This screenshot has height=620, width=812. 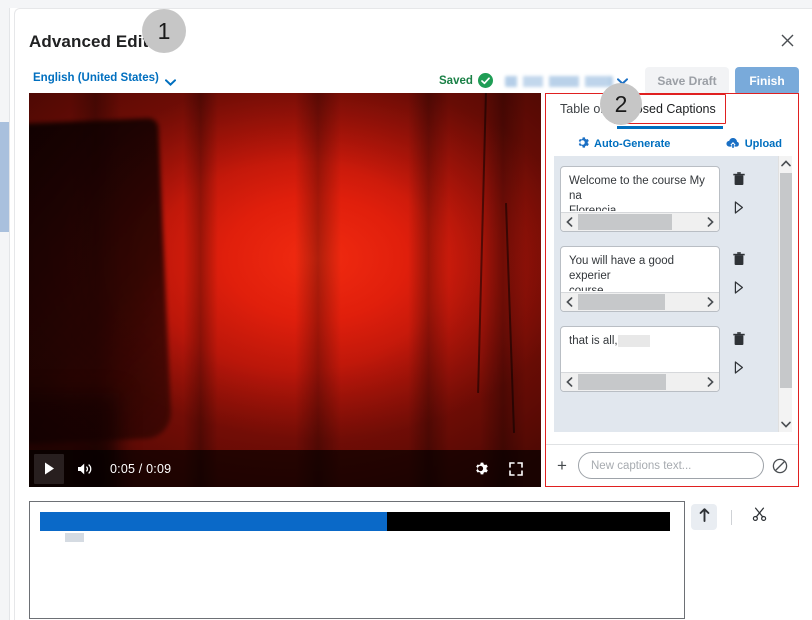 What do you see at coordinates (767, 81) in the screenshot?
I see `finish-button: Finish` at bounding box center [767, 81].